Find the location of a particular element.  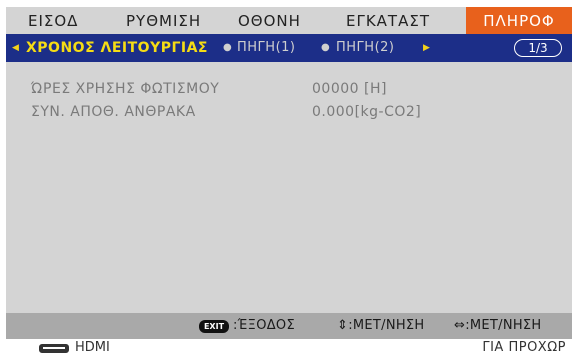

page-indicator: 1/3 is located at coordinates (538, 48).